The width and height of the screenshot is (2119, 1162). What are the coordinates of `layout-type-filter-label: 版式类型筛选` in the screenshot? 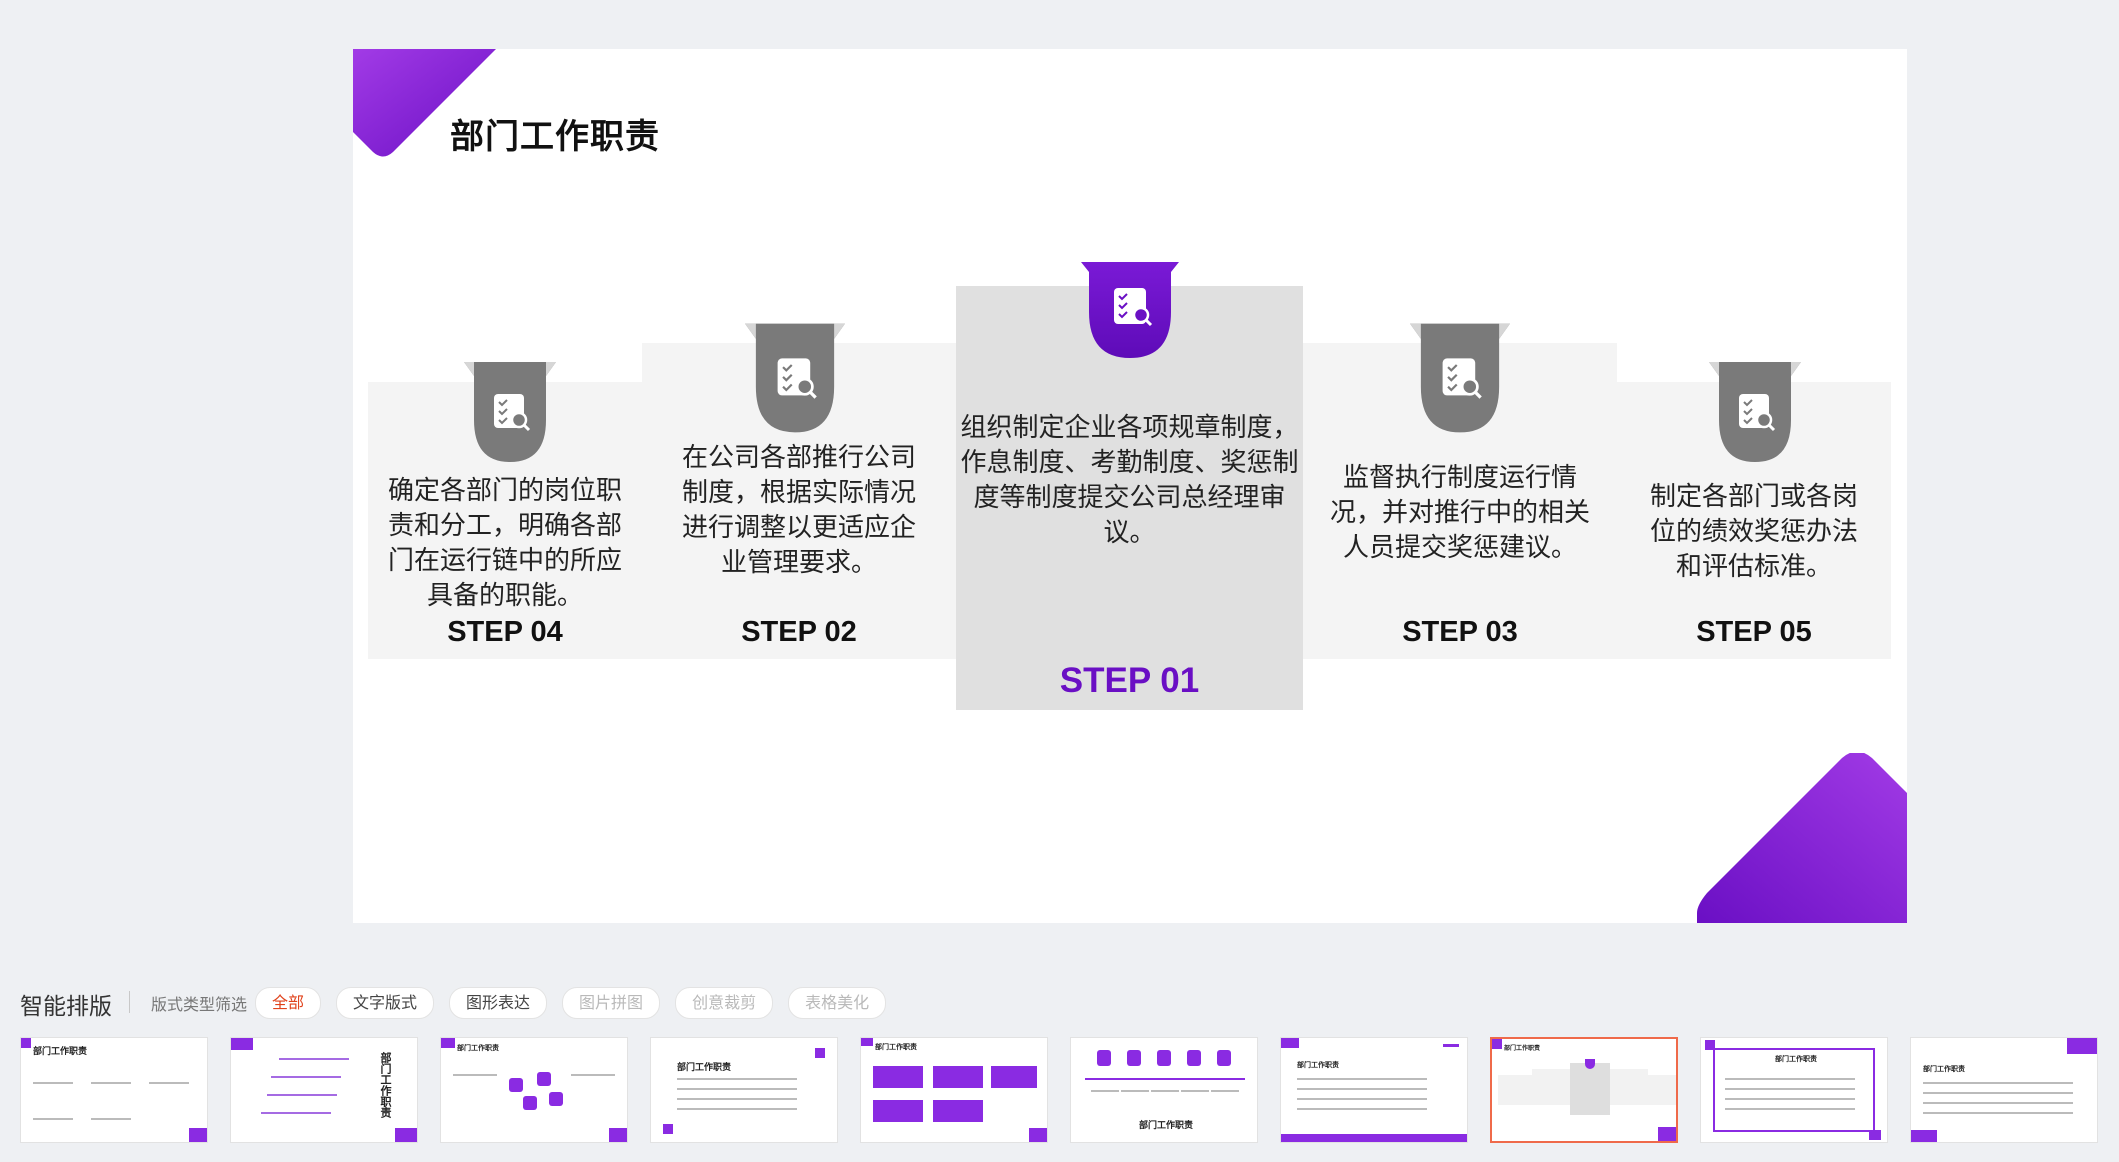 It's located at (199, 1004).